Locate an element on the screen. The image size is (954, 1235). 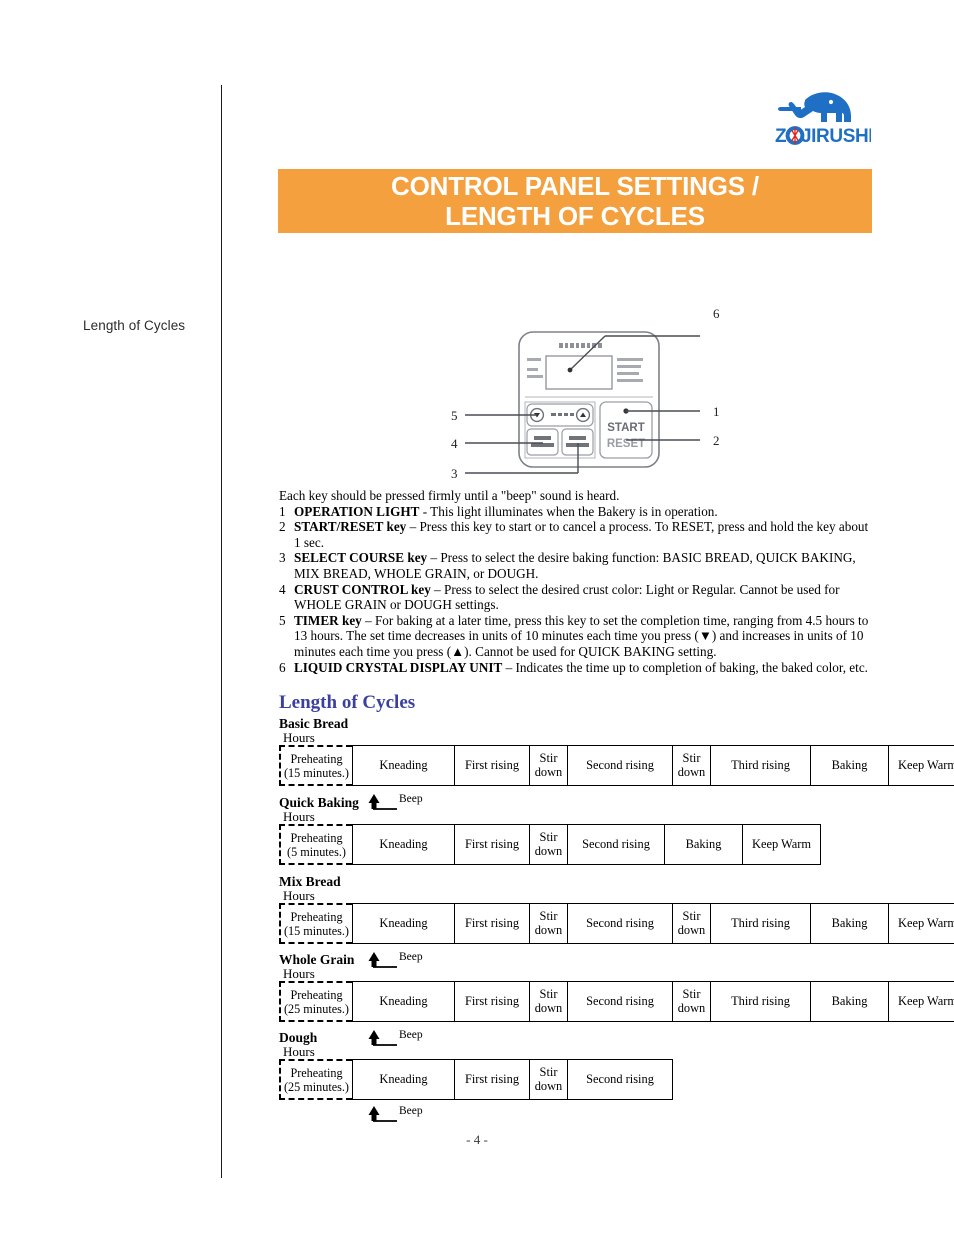
key-description-number: 4 is located at coordinates (282, 589).